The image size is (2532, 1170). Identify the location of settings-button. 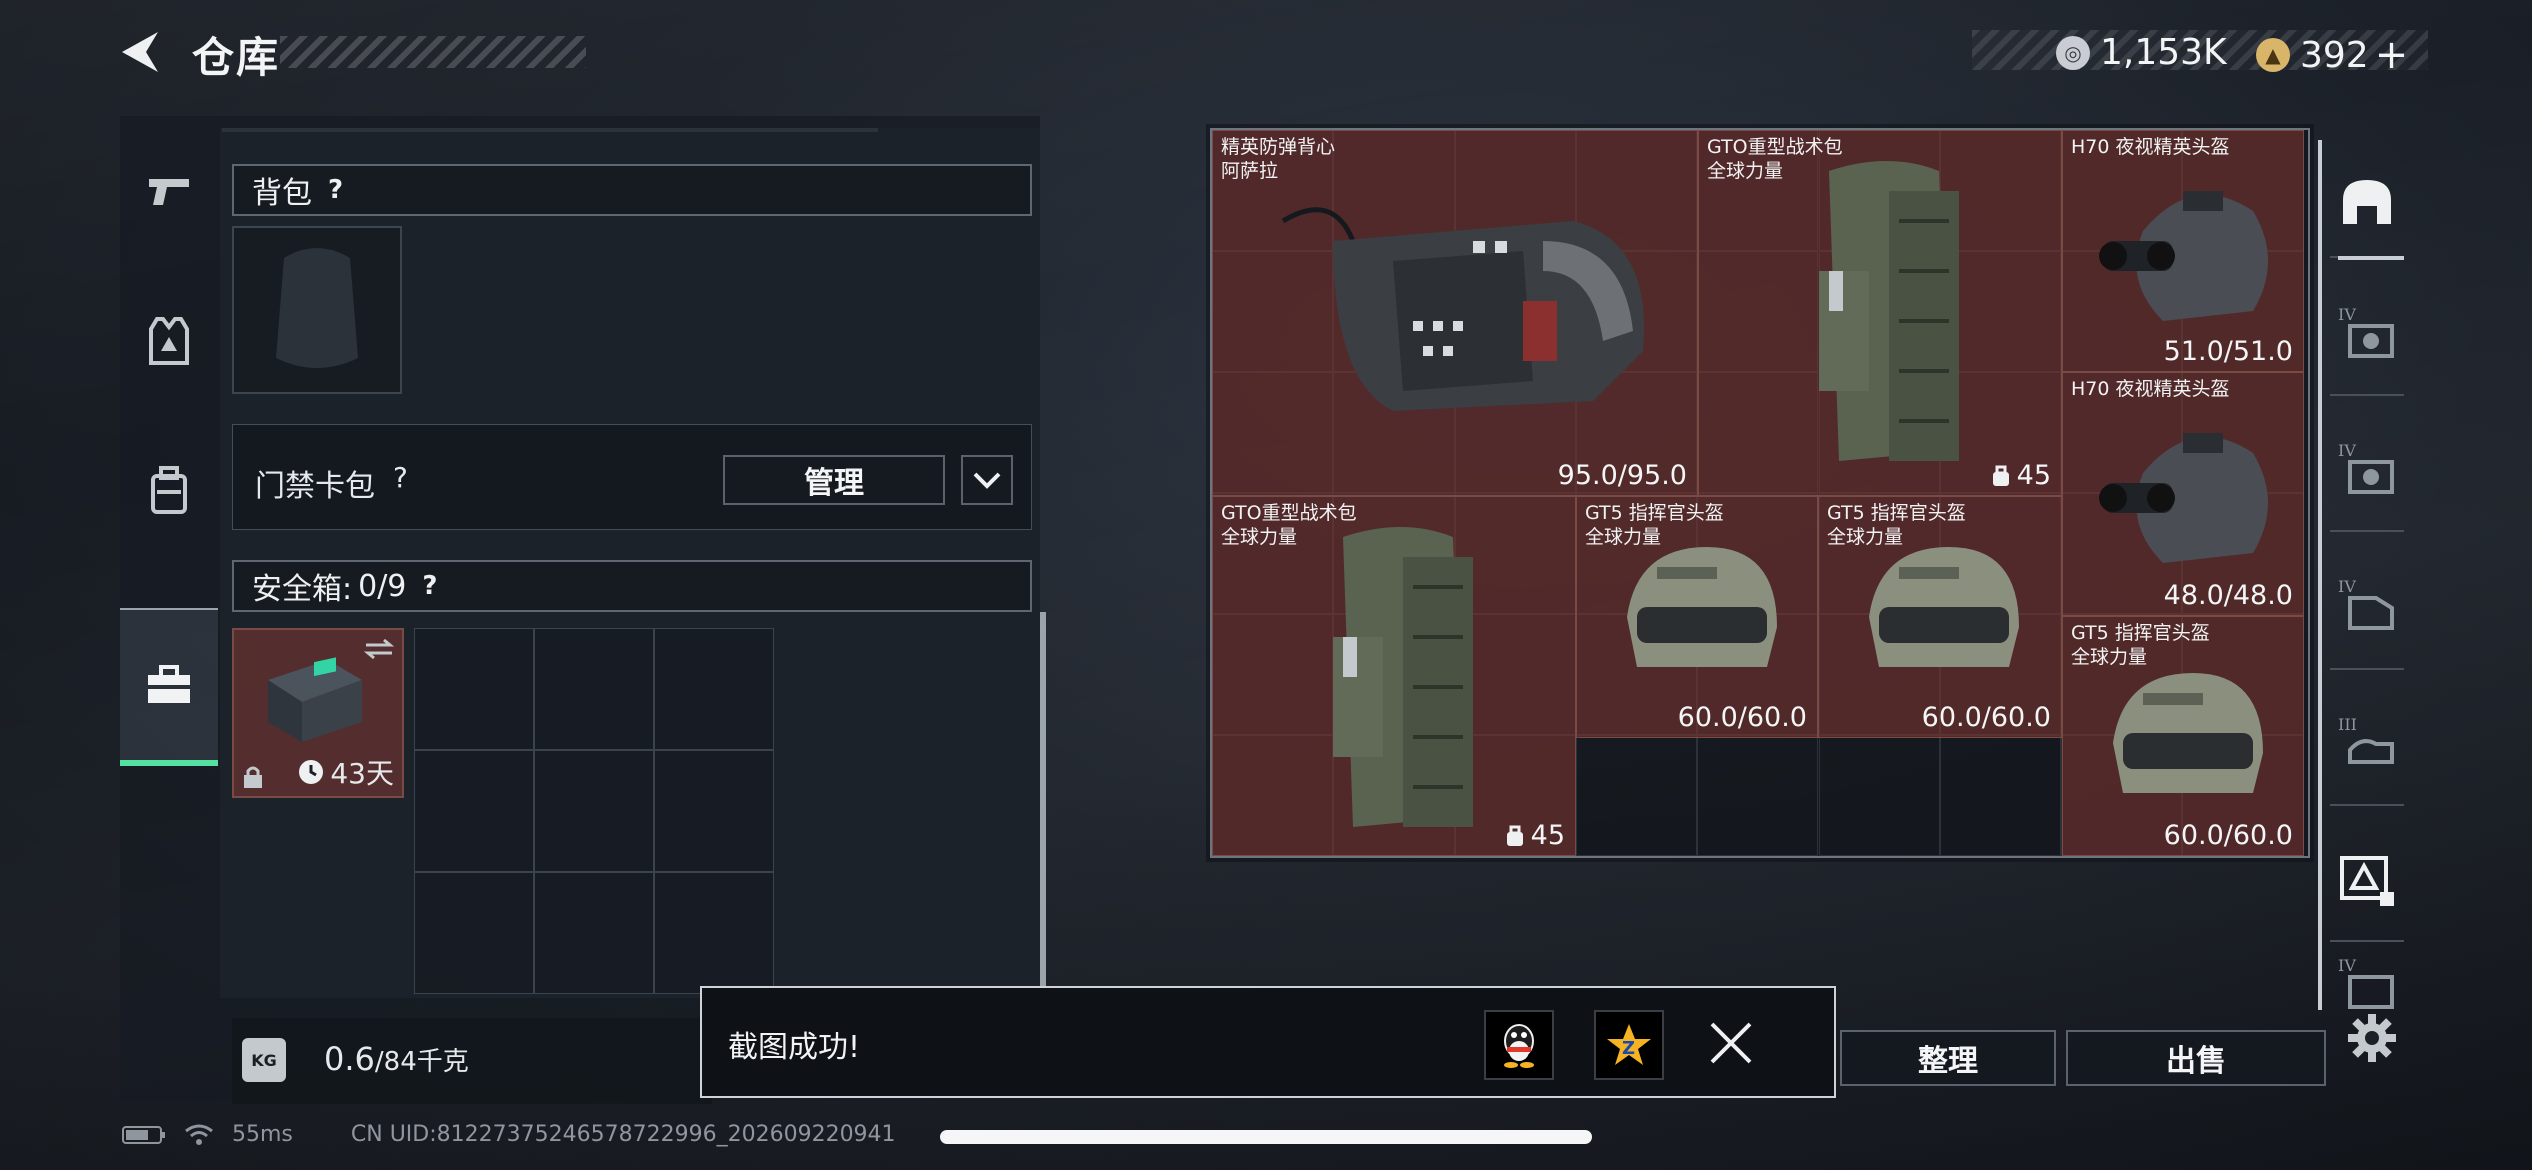
(2372, 1038).